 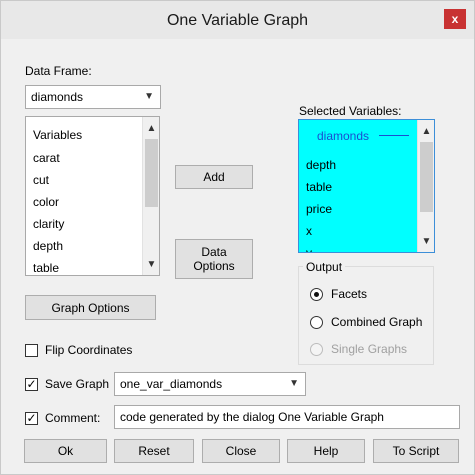 What do you see at coordinates (343, 136) in the screenshot?
I see `selected-variables-header: diamonds` at bounding box center [343, 136].